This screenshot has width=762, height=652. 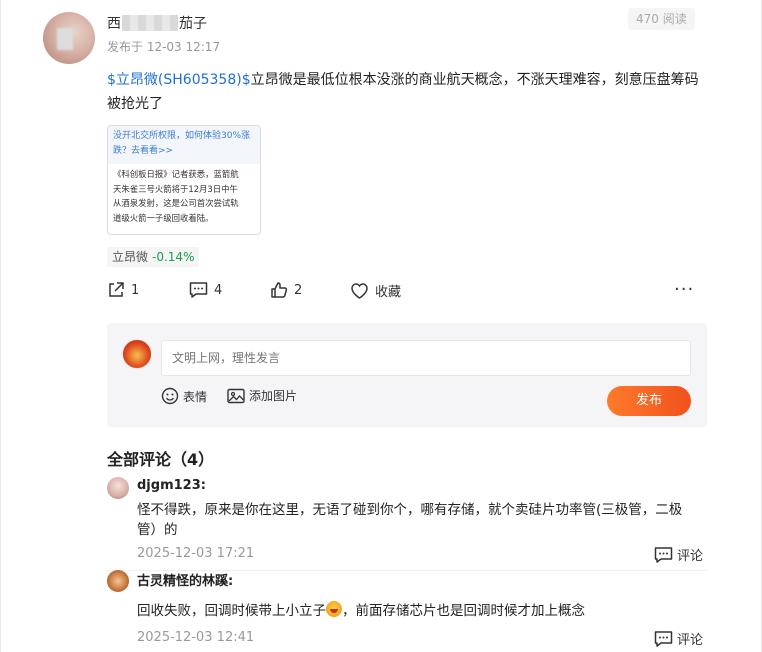 I want to click on image-ad-line: 没开北交所权限，如何体验30%涨, so click(x=182, y=136).